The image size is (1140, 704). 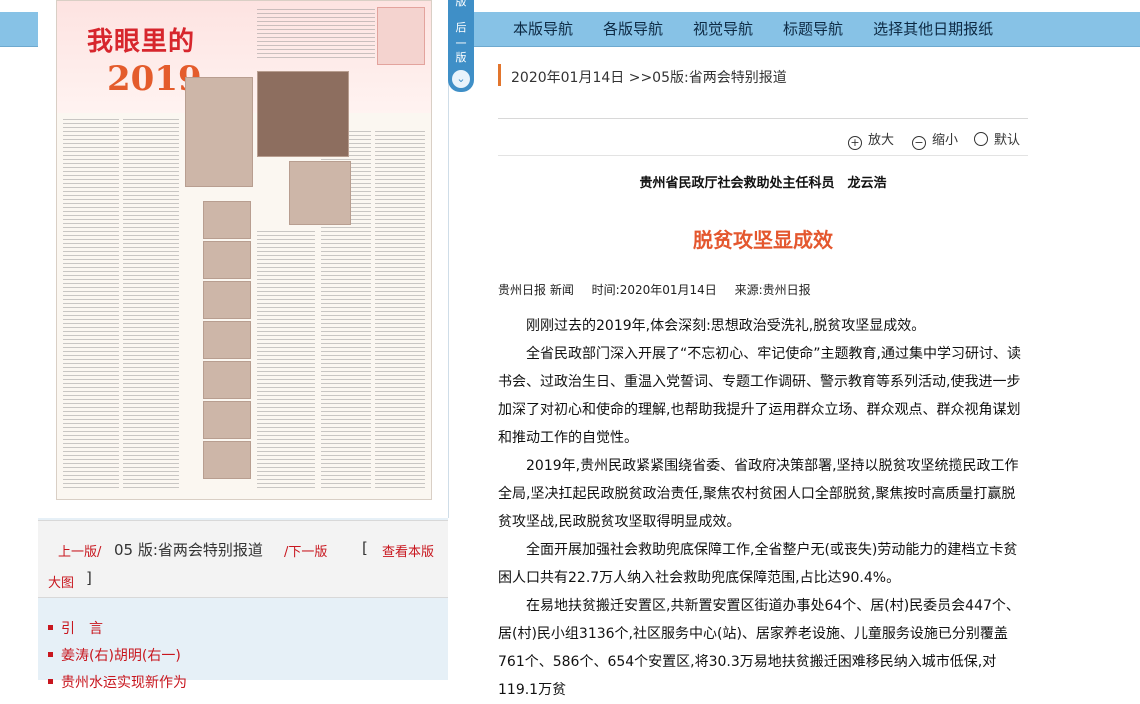 What do you see at coordinates (763, 183) in the screenshot?
I see `article-author: 贵州省民政厅社会救助处主任科员 龙云浩` at bounding box center [763, 183].